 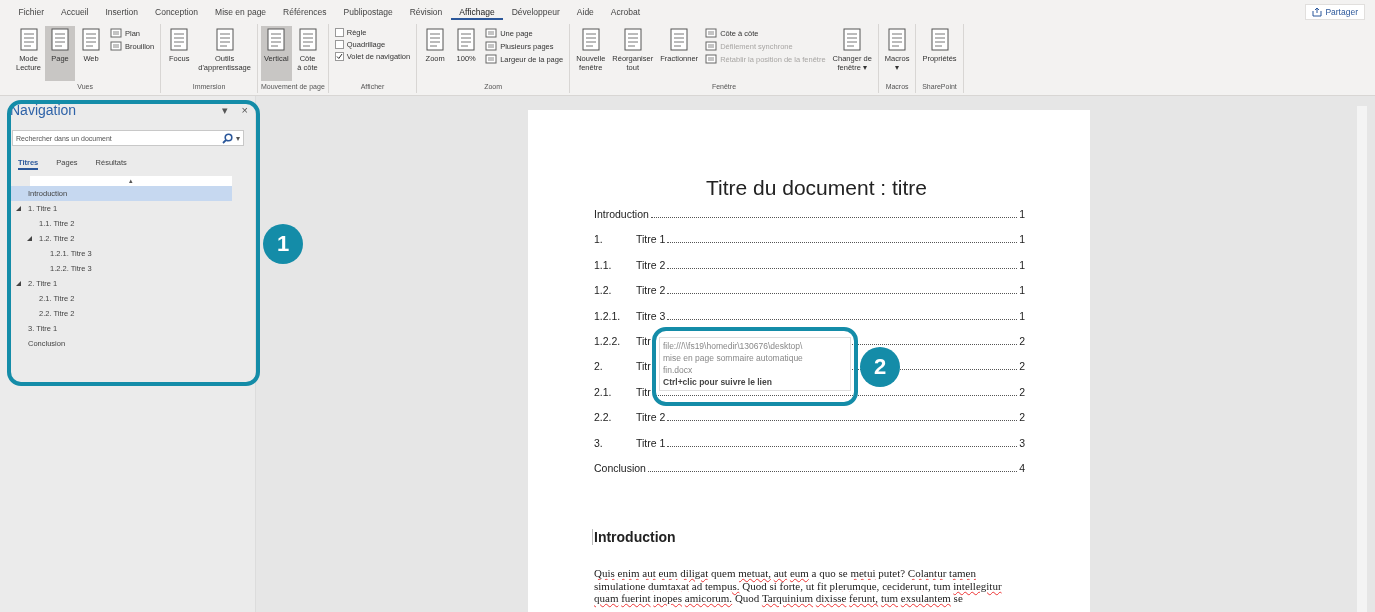 I want to click on menu-tab: Accueil, so click(x=74, y=12).